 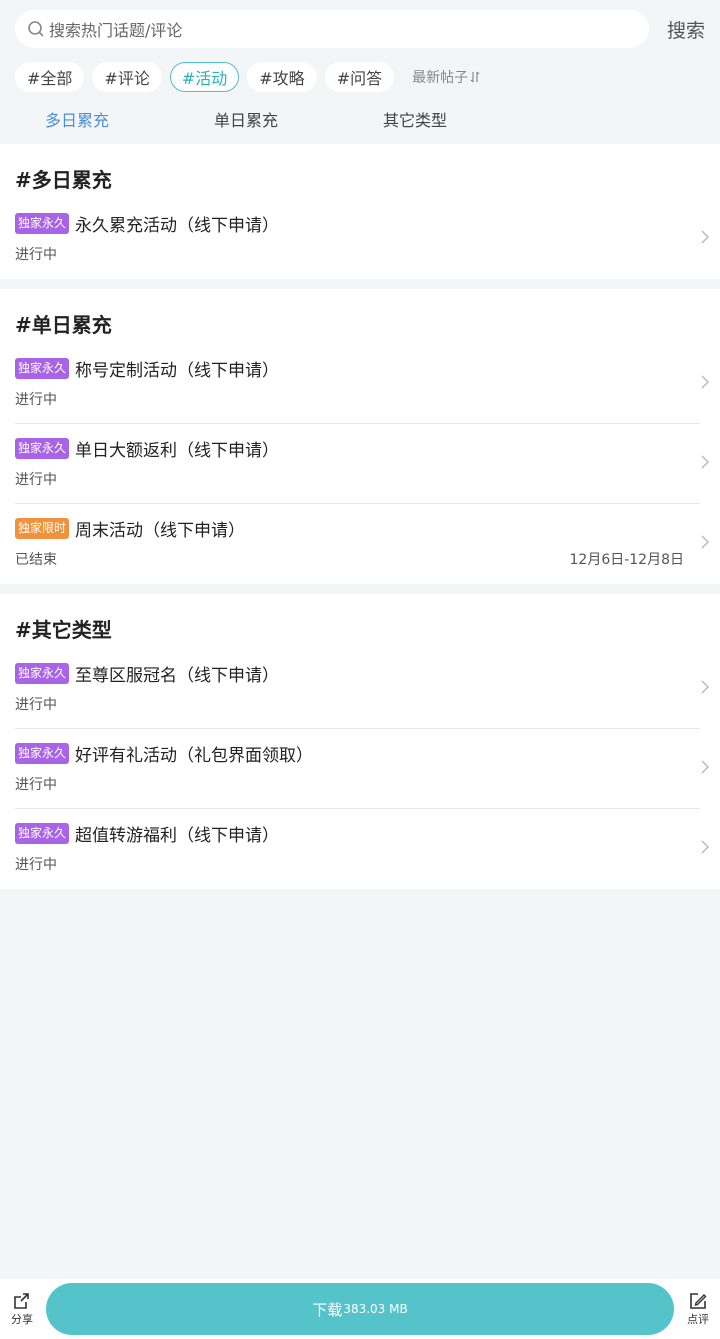 I want to click on tag-all: #全部, so click(x=50, y=77).